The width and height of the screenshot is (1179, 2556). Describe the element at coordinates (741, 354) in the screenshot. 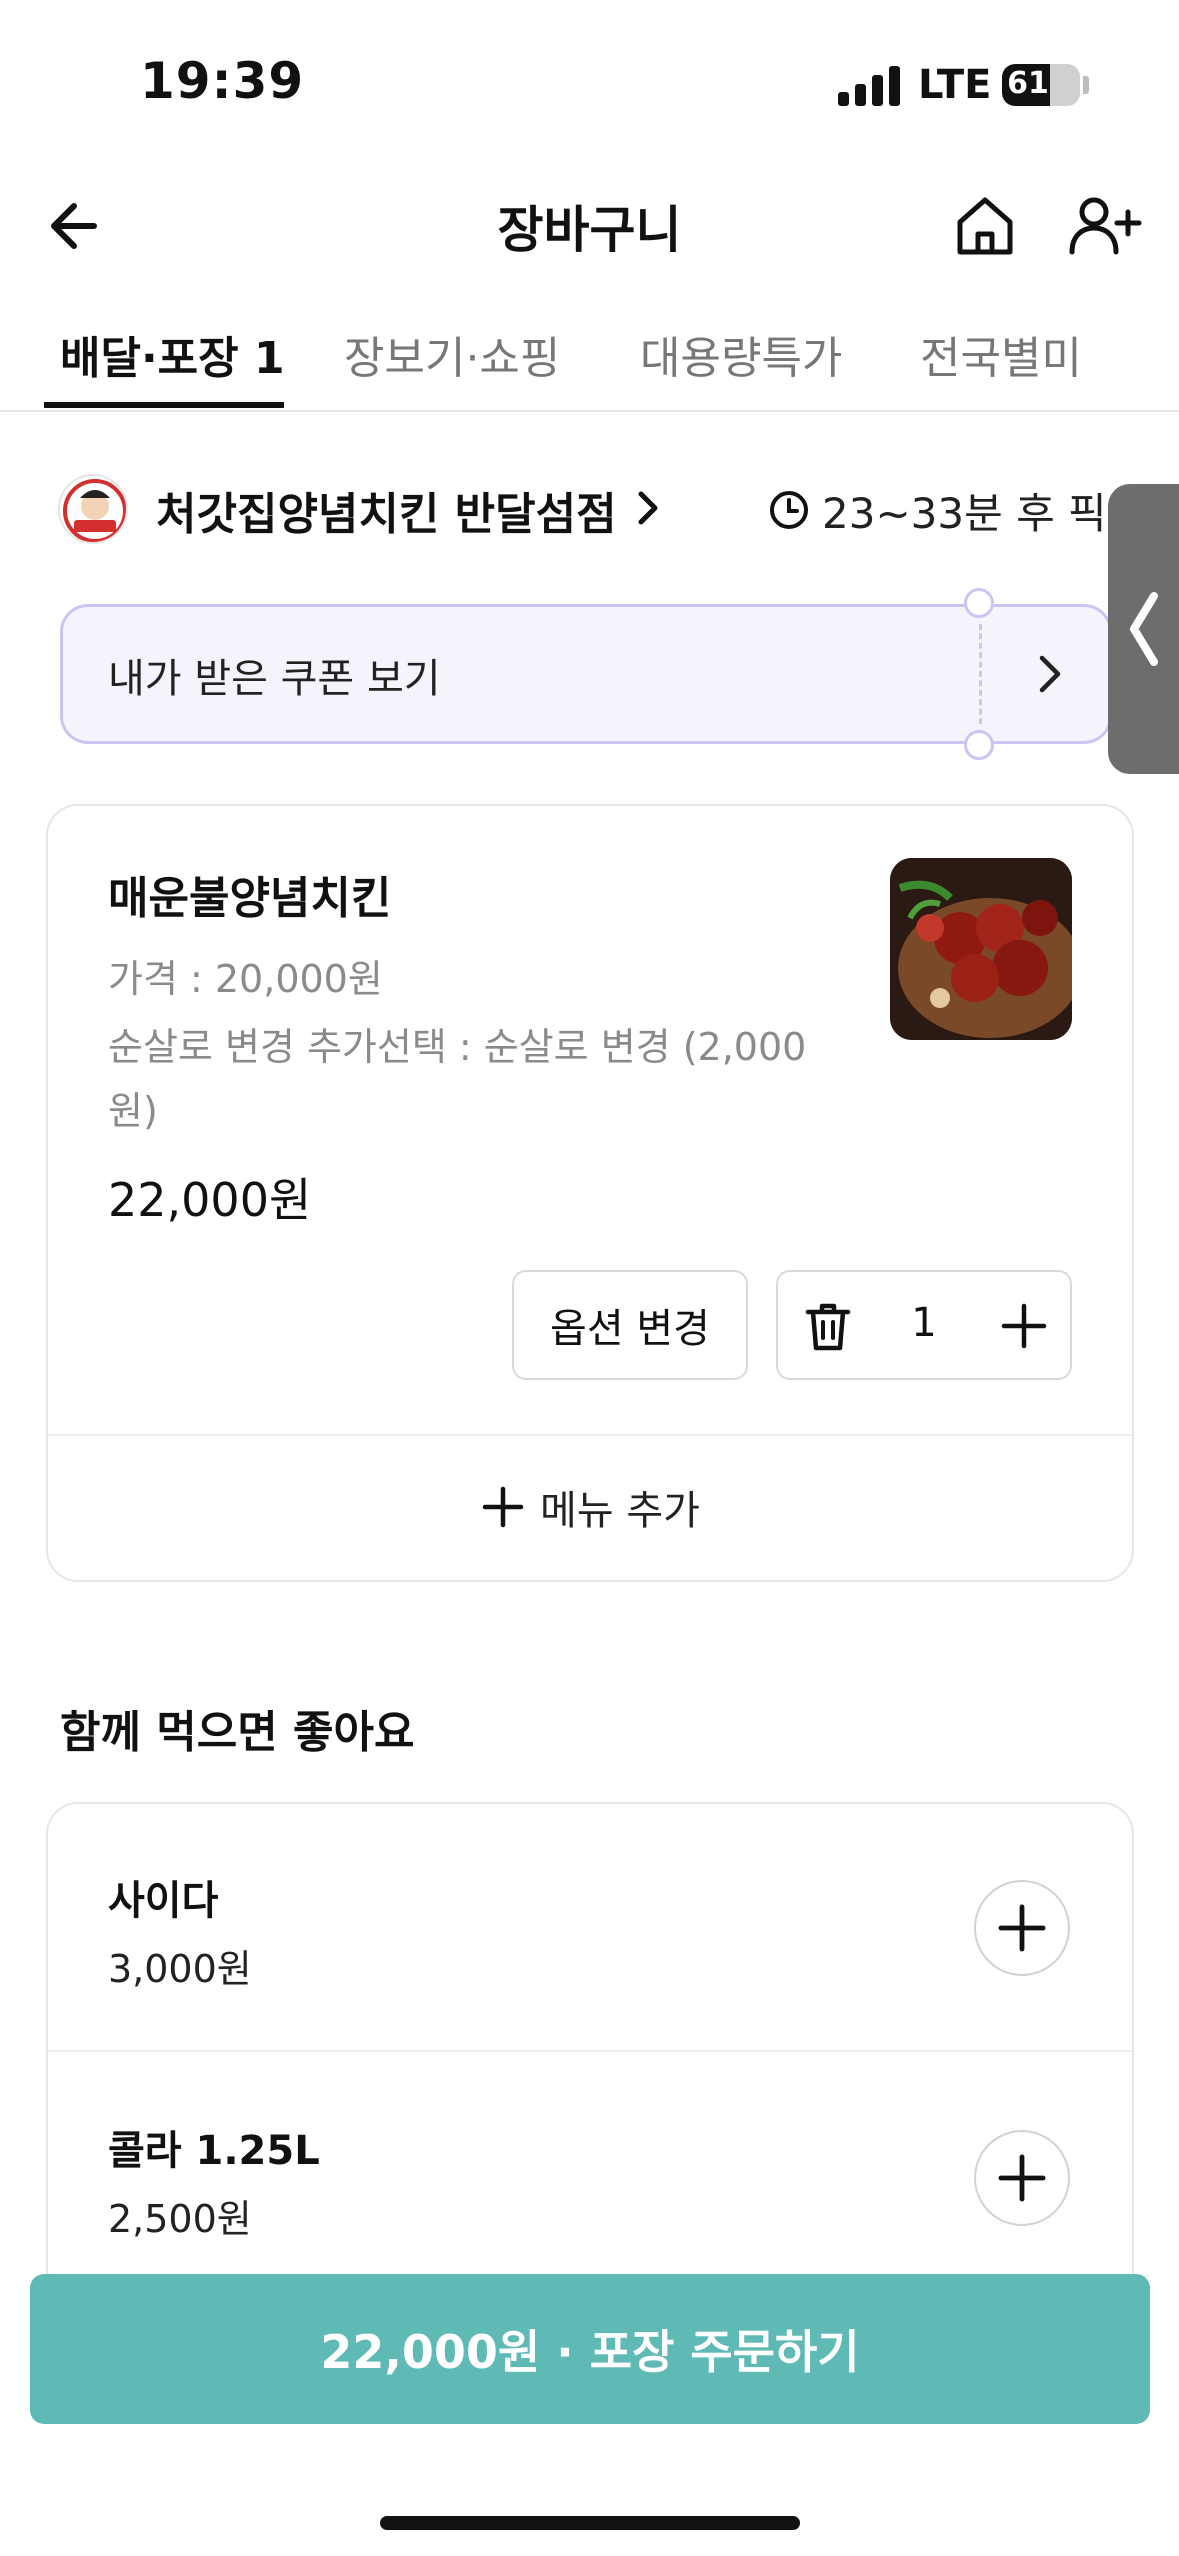

I see `tab-bulk-deals: 대용량특가` at that location.